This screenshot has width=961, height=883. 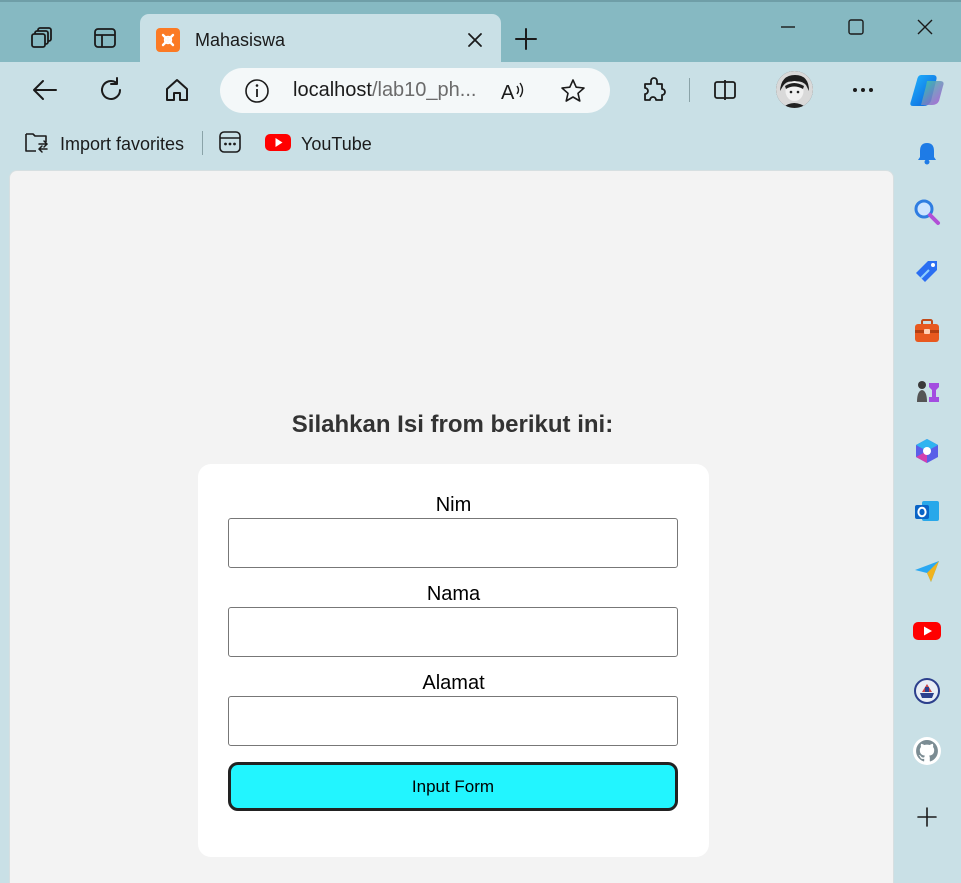 What do you see at coordinates (927, 817) in the screenshot?
I see `add-sidebar-app-icon` at bounding box center [927, 817].